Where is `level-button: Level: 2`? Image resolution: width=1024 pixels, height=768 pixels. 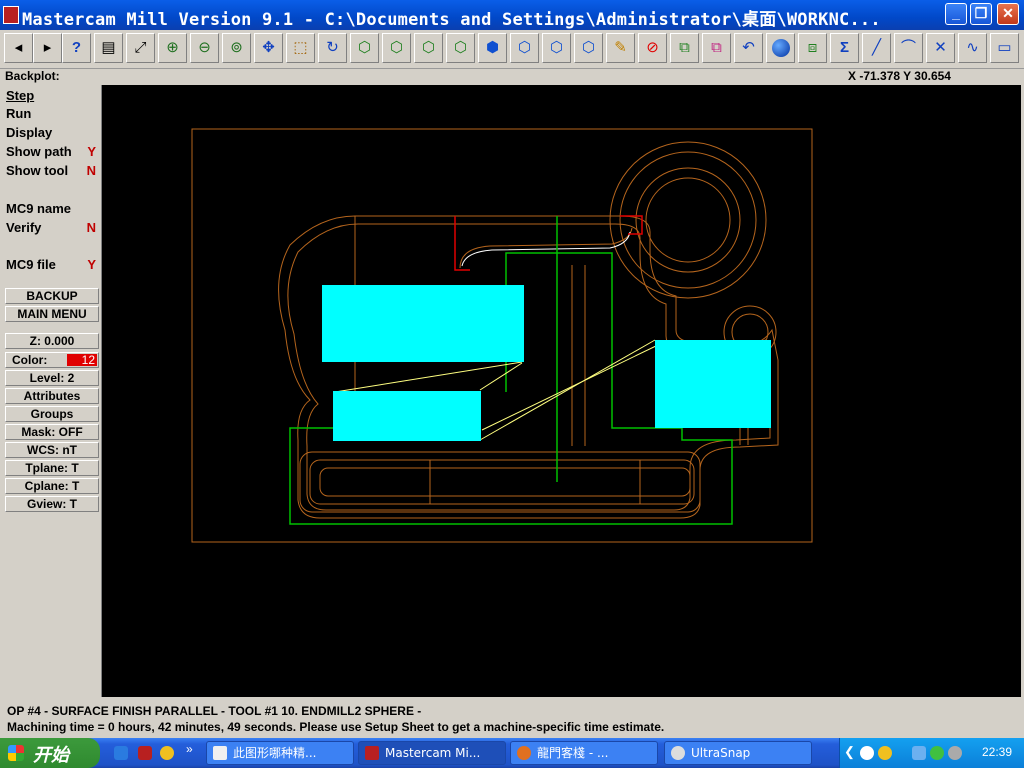 level-button: Level: 2 is located at coordinates (52, 378).